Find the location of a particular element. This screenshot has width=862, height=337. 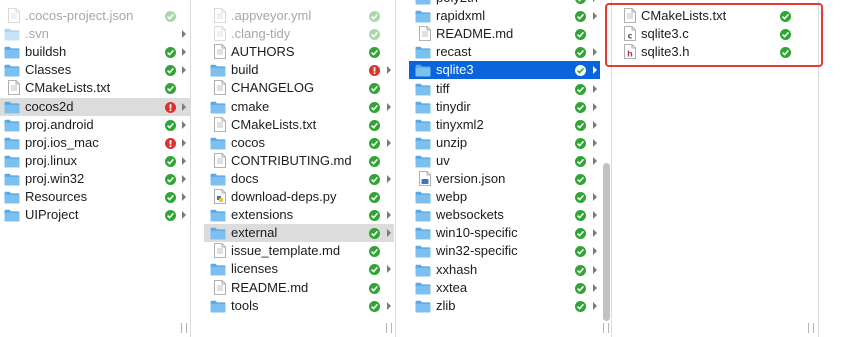

folder-row: tiff is located at coordinates (504, 89).